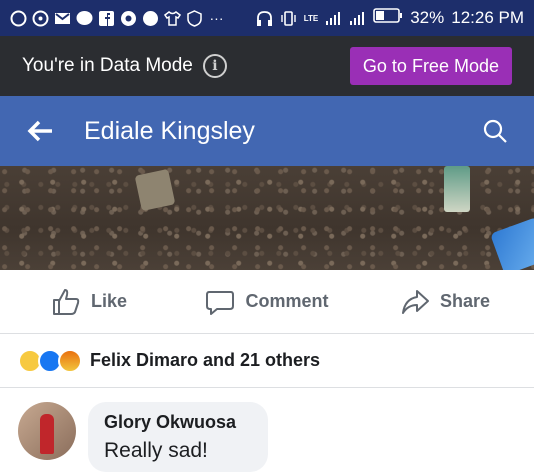 This screenshot has width=534, height=472. I want to click on post-actions: Like Comment Share, so click(267, 302).